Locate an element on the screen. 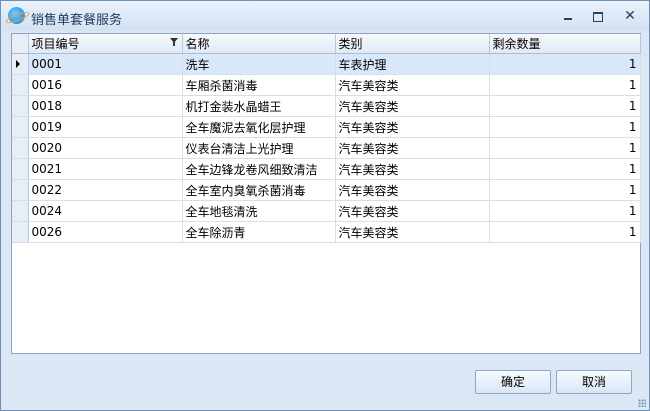  filter-icon is located at coordinates (173, 42).